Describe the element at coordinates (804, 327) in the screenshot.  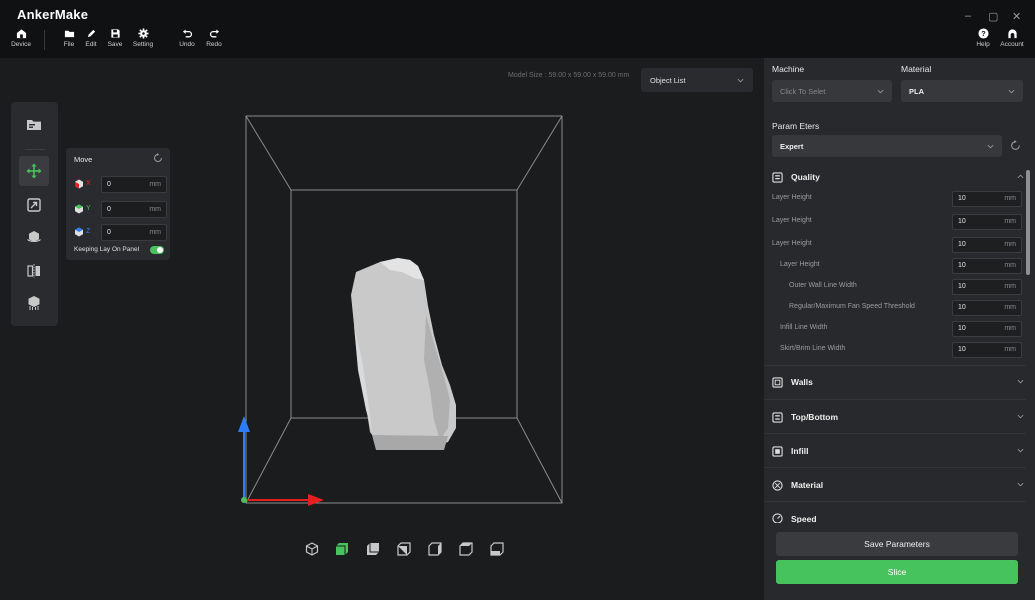
I see `param-label: Infill Line Width` at that location.